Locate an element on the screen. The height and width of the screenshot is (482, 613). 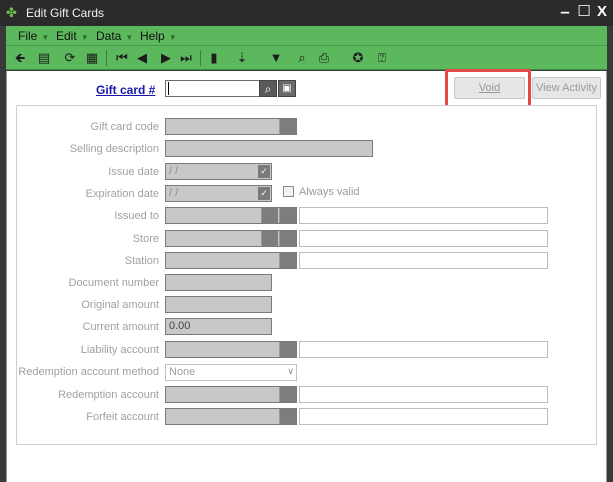
next-record-icon: ▶ is located at coordinates (166, 58).